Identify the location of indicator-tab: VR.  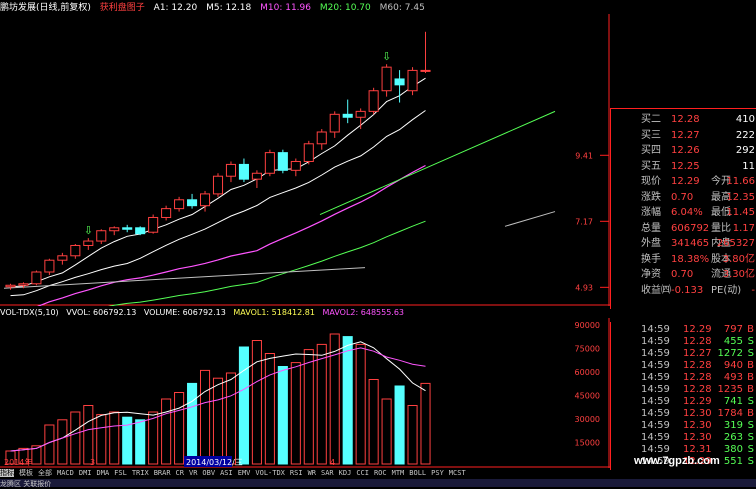
(193, 473).